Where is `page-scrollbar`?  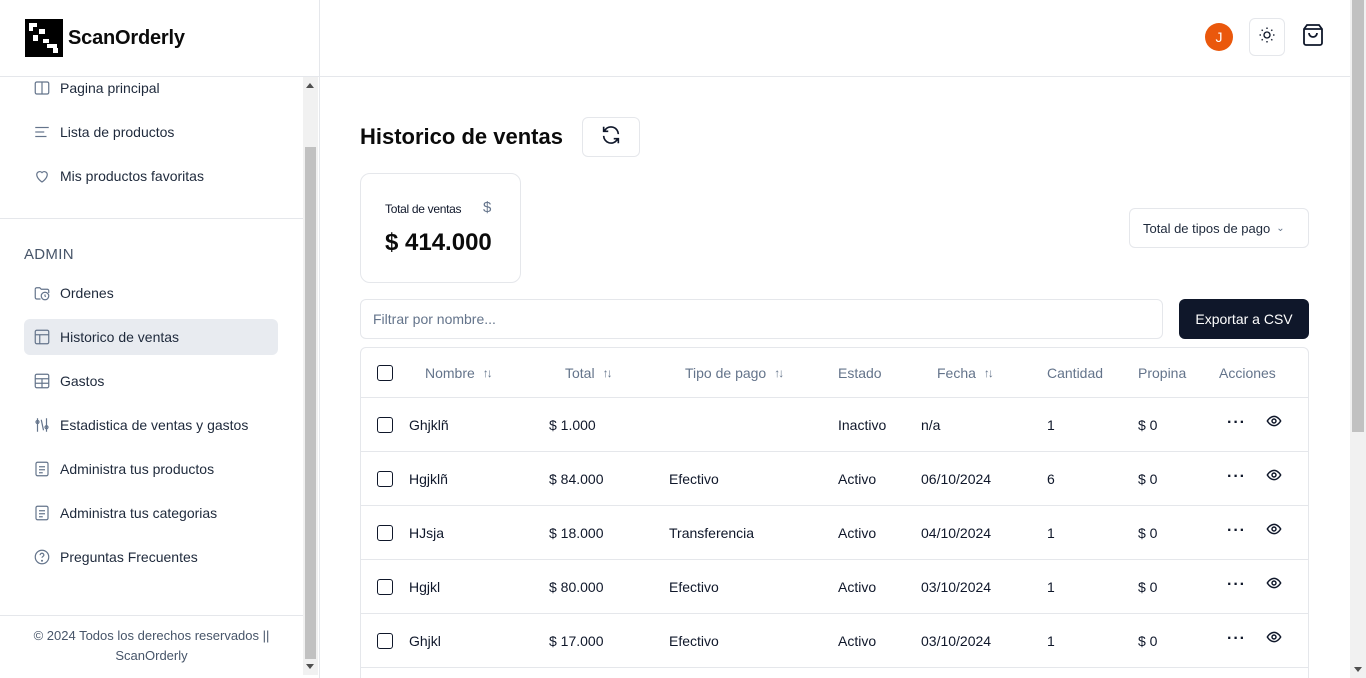 page-scrollbar is located at coordinates (1358, 339).